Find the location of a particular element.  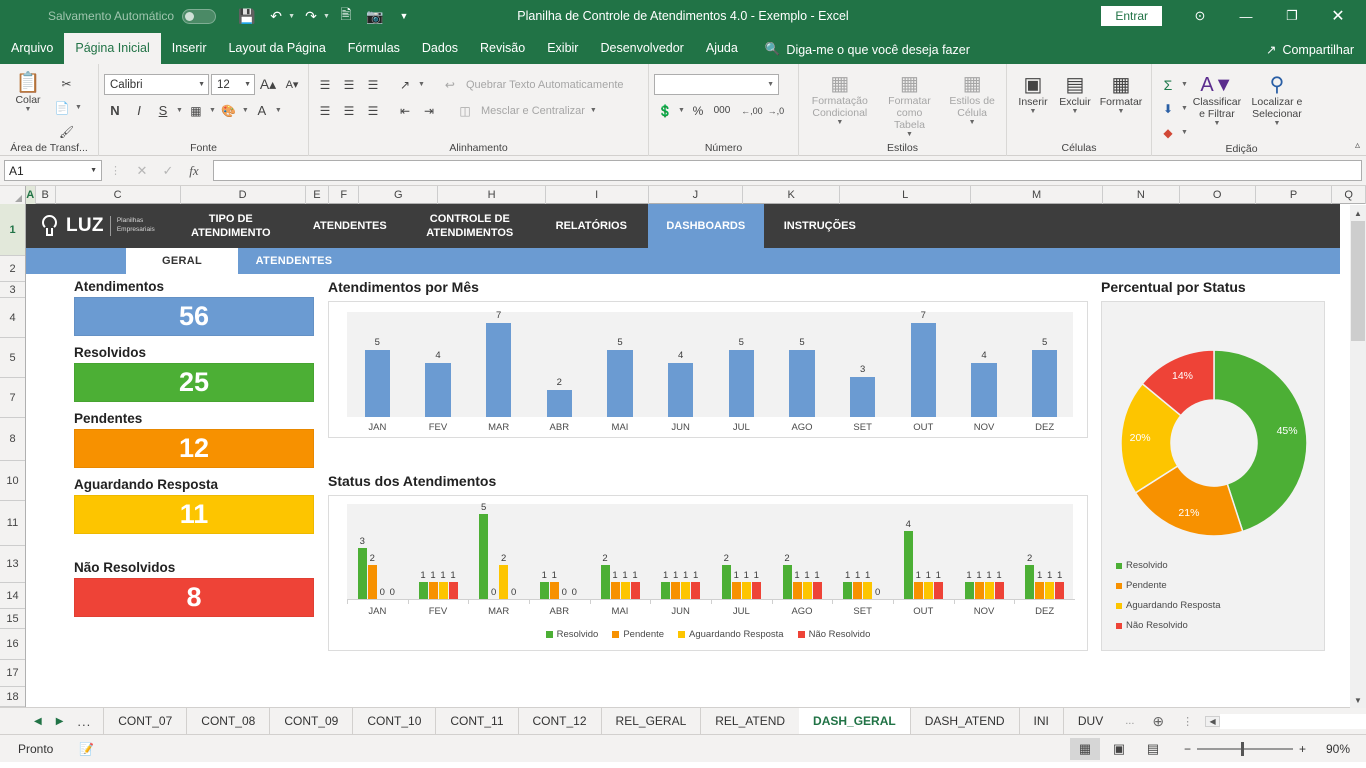

copy-caret-icon: ▼ is located at coordinates (78, 107).